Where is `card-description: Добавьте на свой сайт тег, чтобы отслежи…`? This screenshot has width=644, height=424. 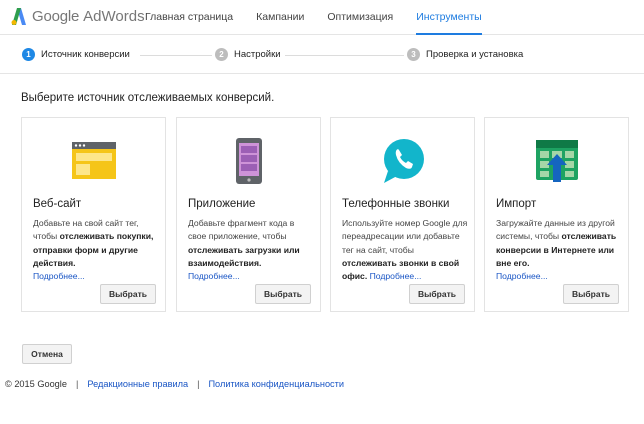
card-description: Добавьте на свой сайт тег, чтобы отслежи… is located at coordinates (96, 250).